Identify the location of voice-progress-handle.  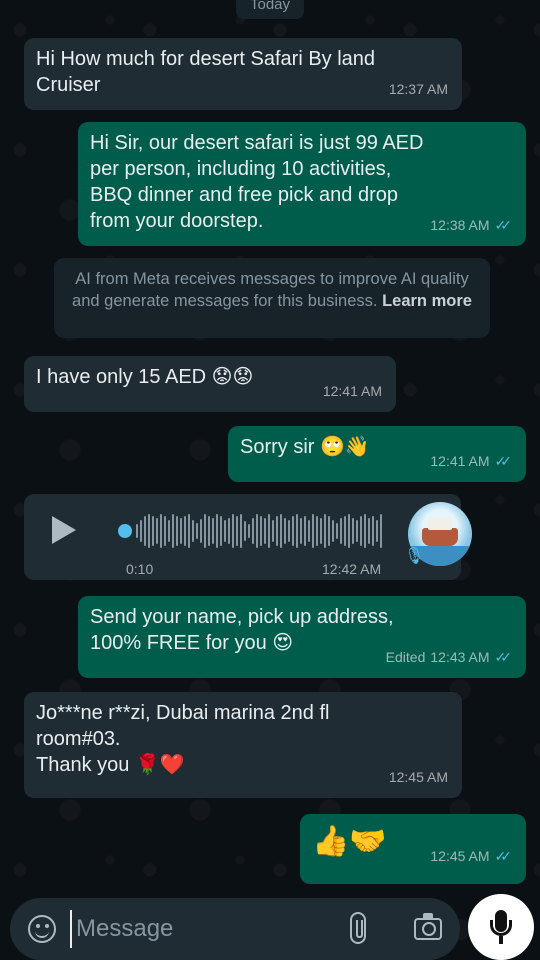
(125, 531).